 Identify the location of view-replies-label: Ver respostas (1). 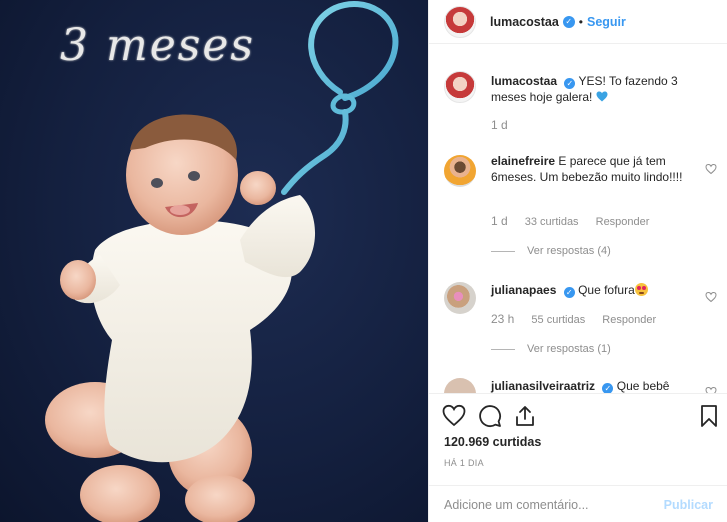
(569, 349).